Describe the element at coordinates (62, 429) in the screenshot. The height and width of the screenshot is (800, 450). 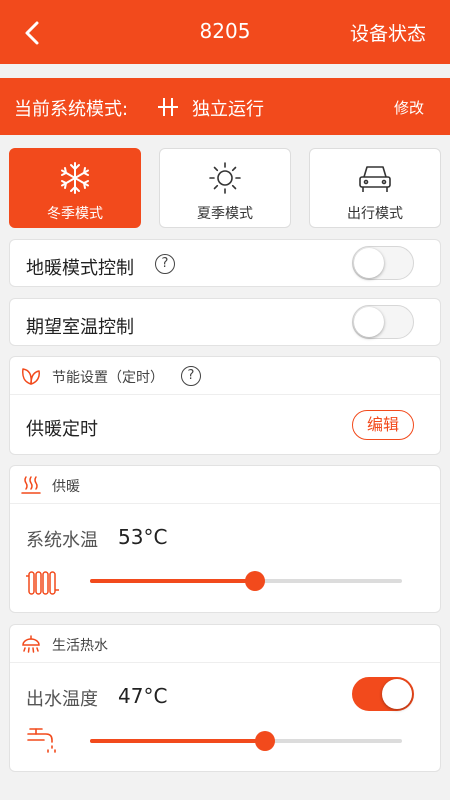
I see `heating-schedule-label: 供暖定时` at that location.